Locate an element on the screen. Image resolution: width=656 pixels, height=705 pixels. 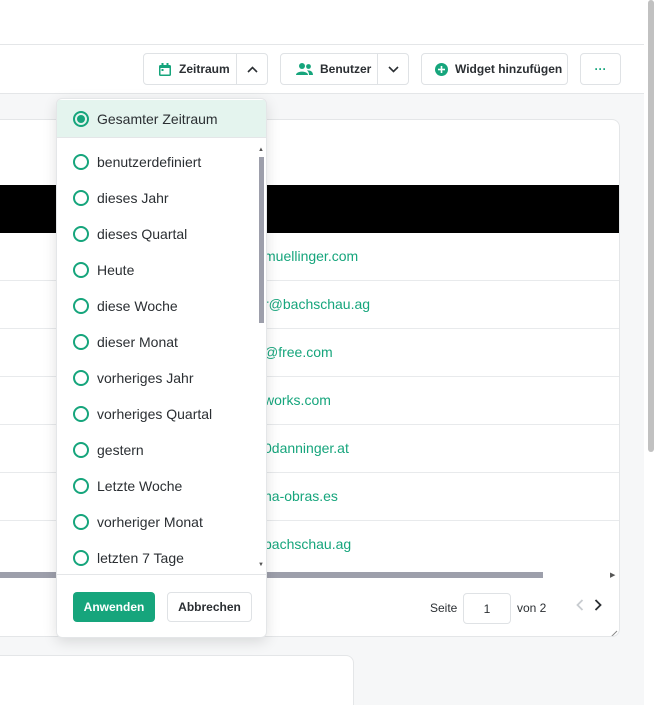
cancel-button: Abbrechen is located at coordinates (209, 607).